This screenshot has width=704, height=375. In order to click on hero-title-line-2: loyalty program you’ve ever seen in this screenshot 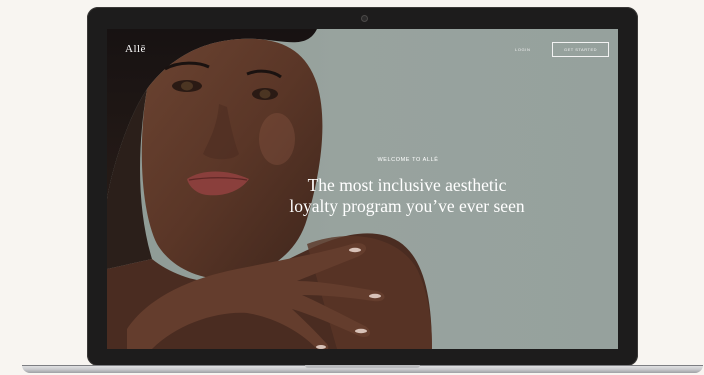, I will do `click(407, 206)`.